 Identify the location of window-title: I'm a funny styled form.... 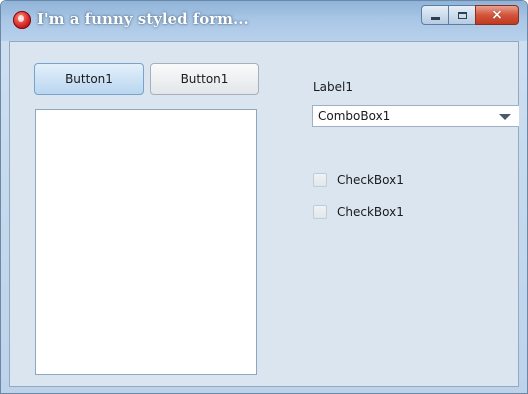
(143, 19).